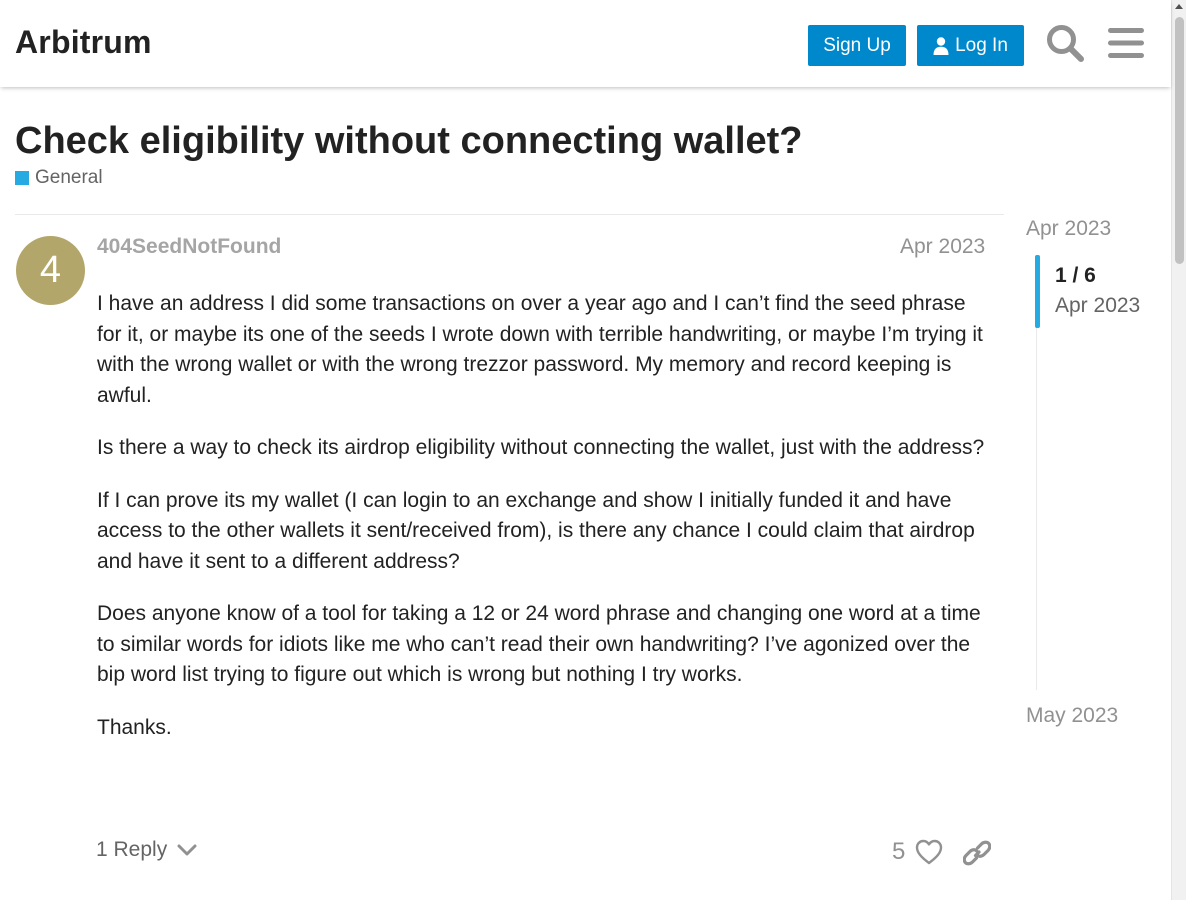 This screenshot has height=900, width=1186. Describe the element at coordinates (187, 850) in the screenshot. I see `chevron-down-icon` at that location.